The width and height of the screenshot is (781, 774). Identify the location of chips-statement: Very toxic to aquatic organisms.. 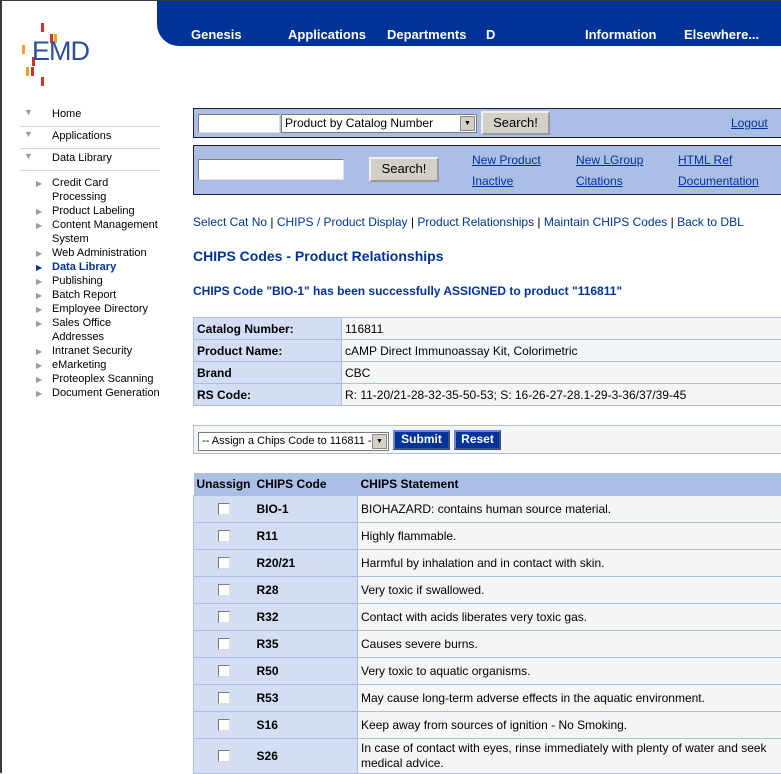
(569, 670).